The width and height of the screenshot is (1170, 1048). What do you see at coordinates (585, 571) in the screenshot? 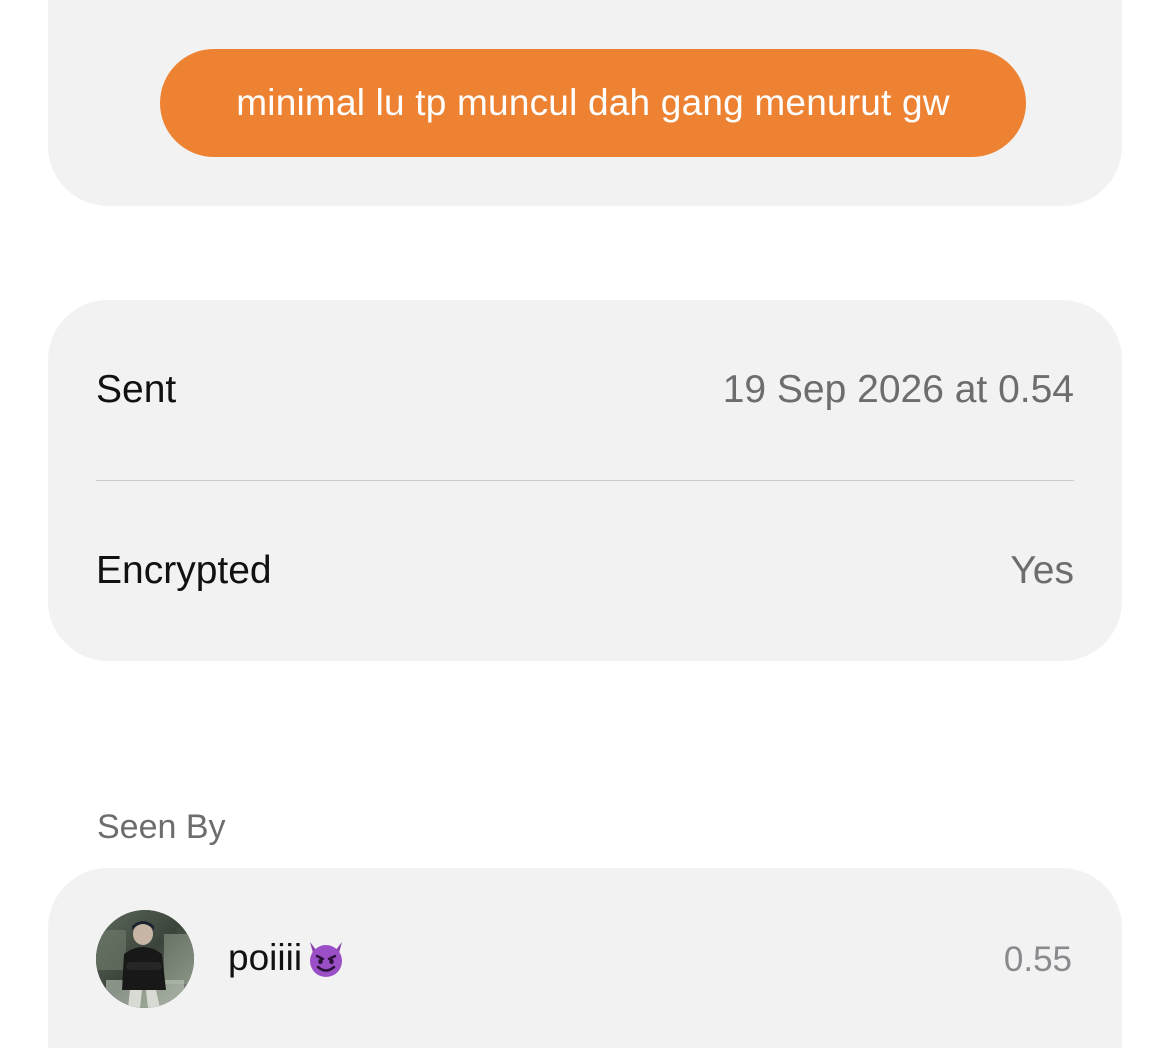
I see `encrypted-row: Encrypted Yes` at bounding box center [585, 571].